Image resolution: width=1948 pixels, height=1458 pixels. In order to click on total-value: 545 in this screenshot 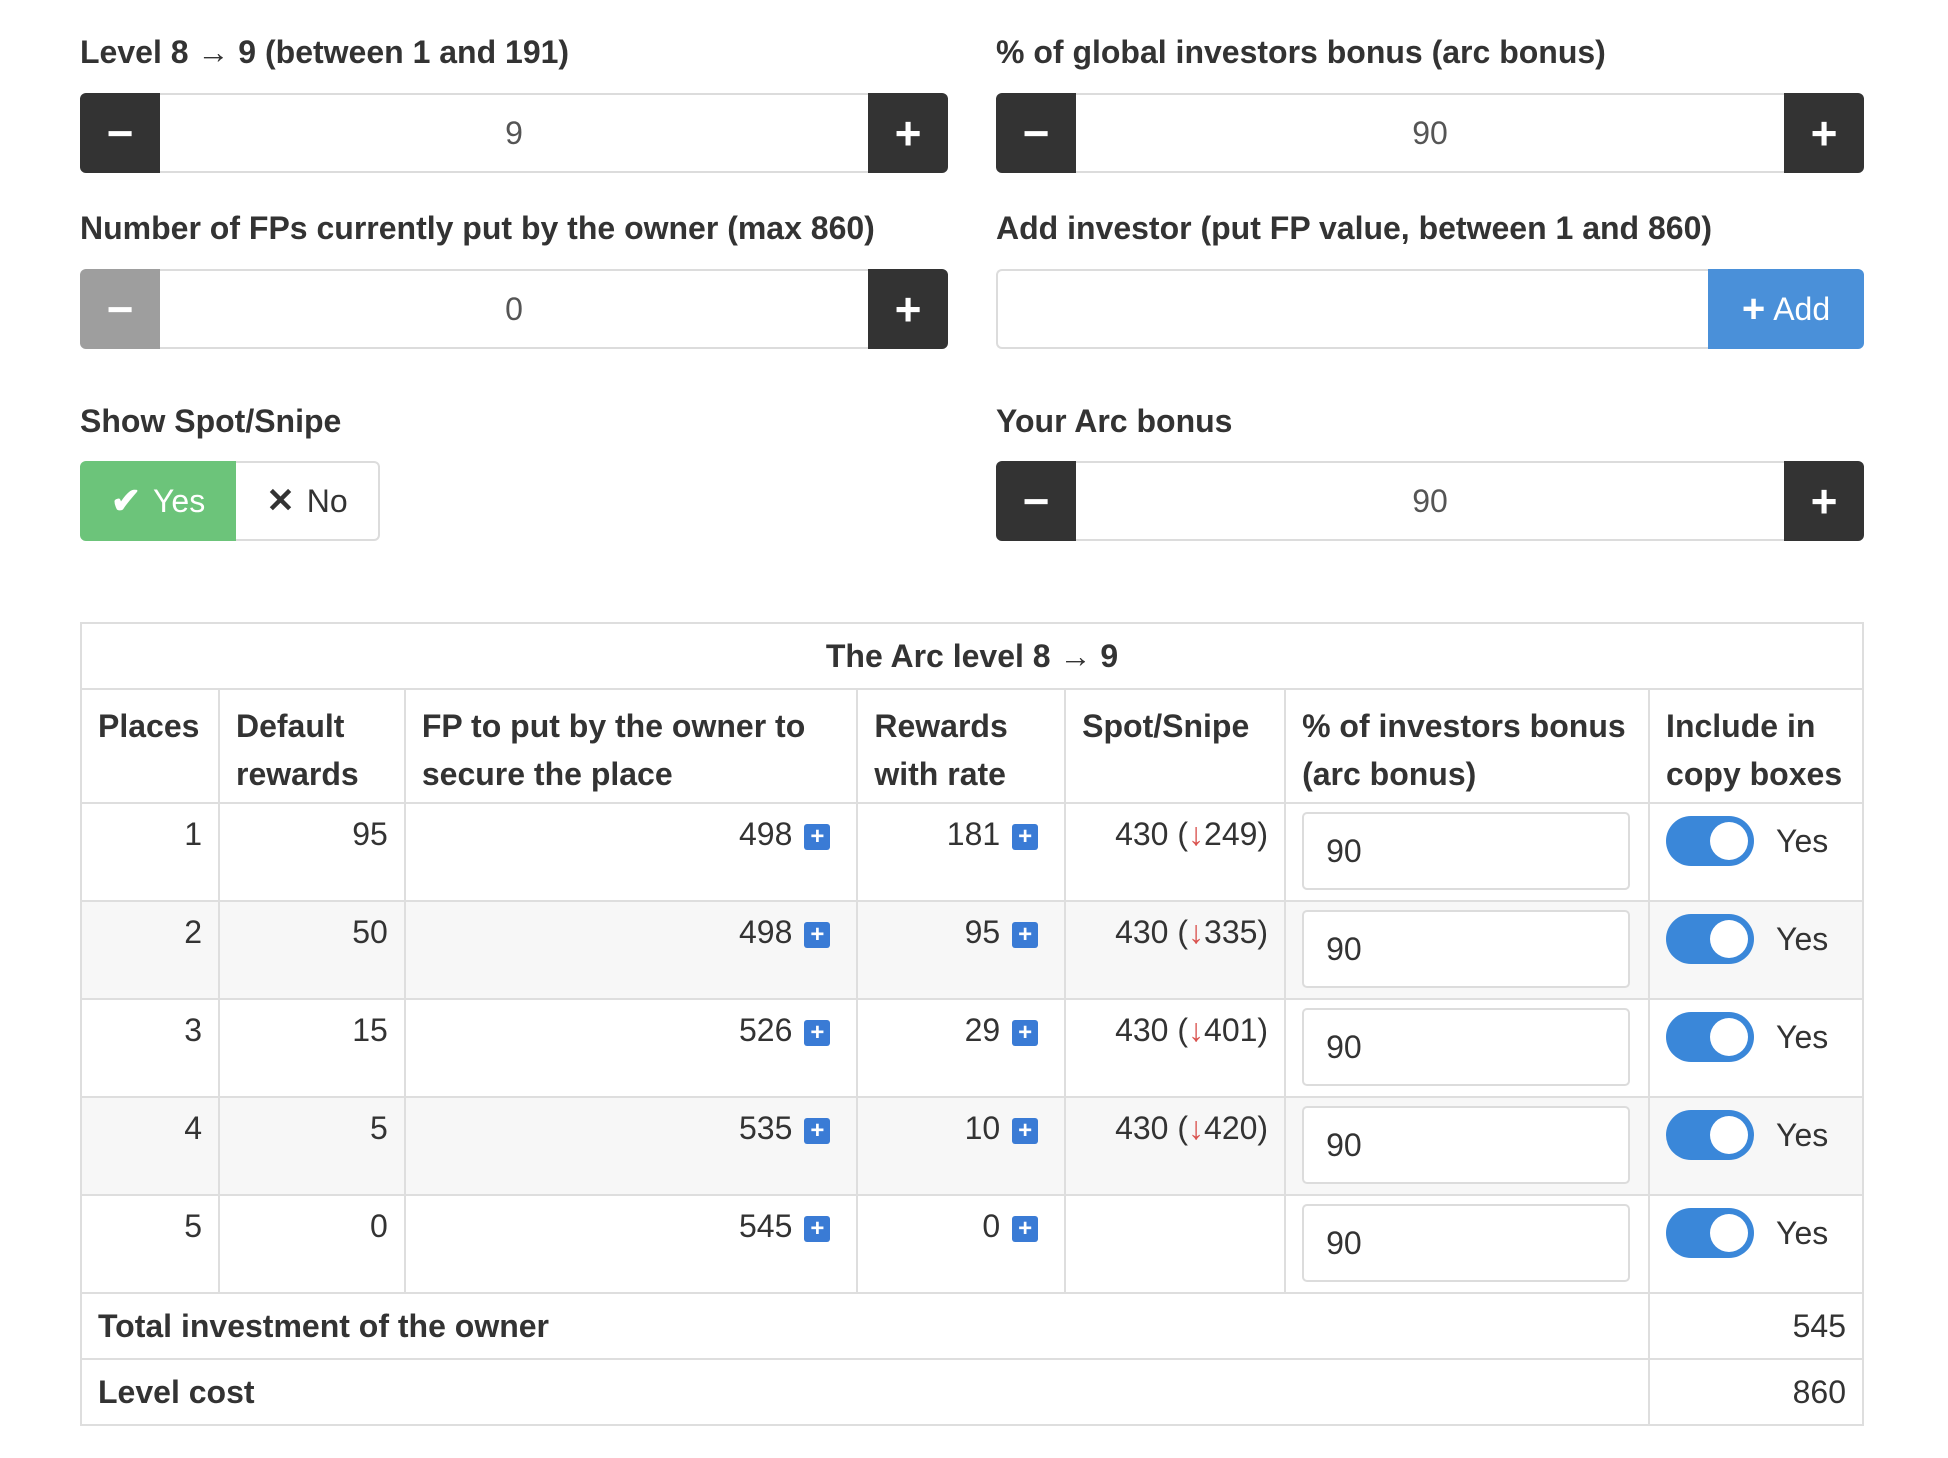, I will do `click(1756, 1326)`.